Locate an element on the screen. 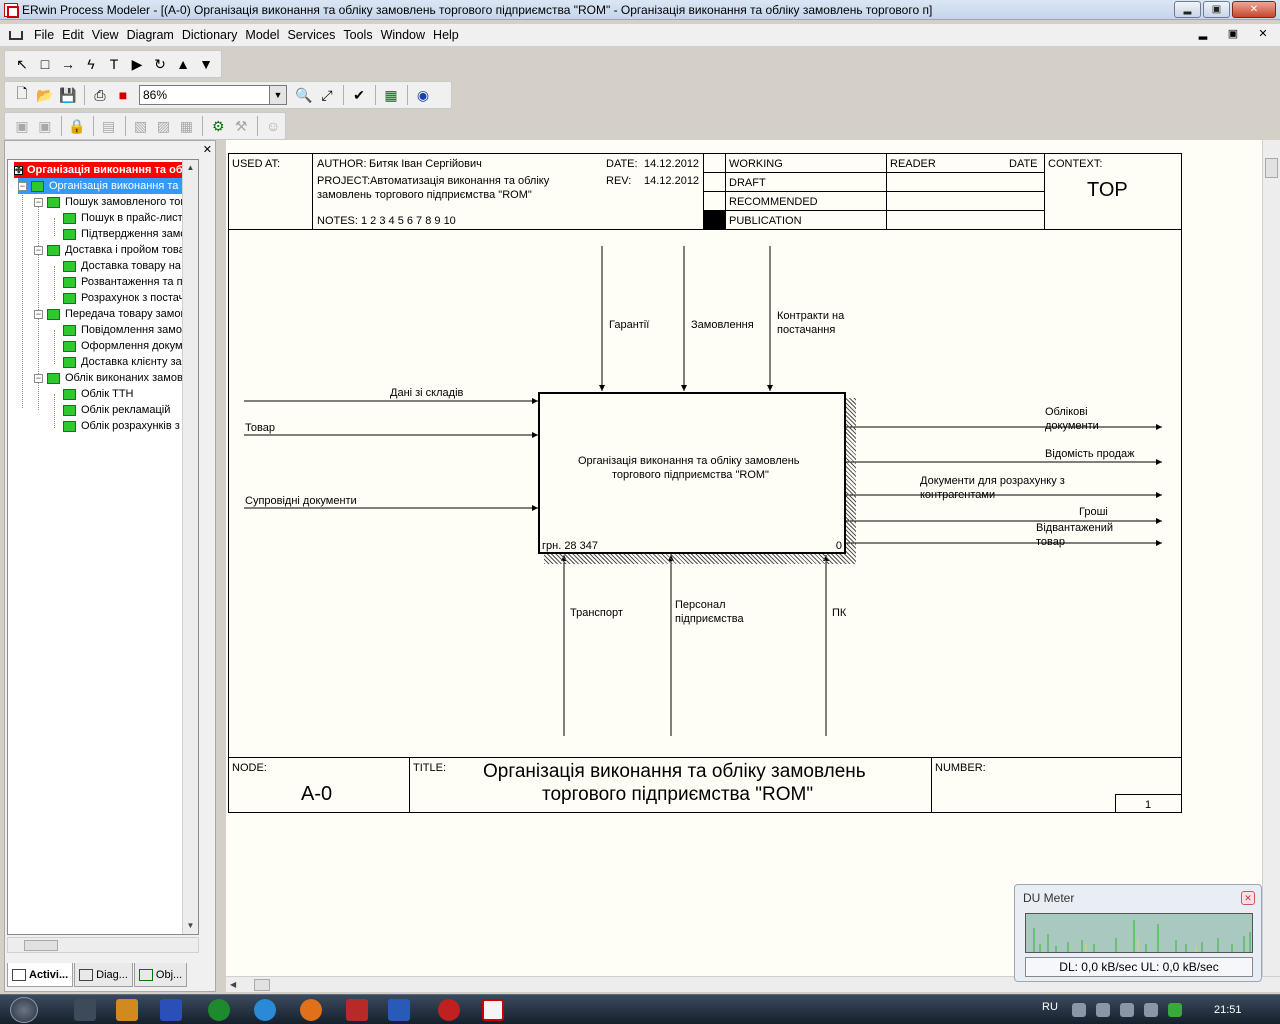  tree-vertical-scrollbar: ▲ ▼ is located at coordinates (190, 547).